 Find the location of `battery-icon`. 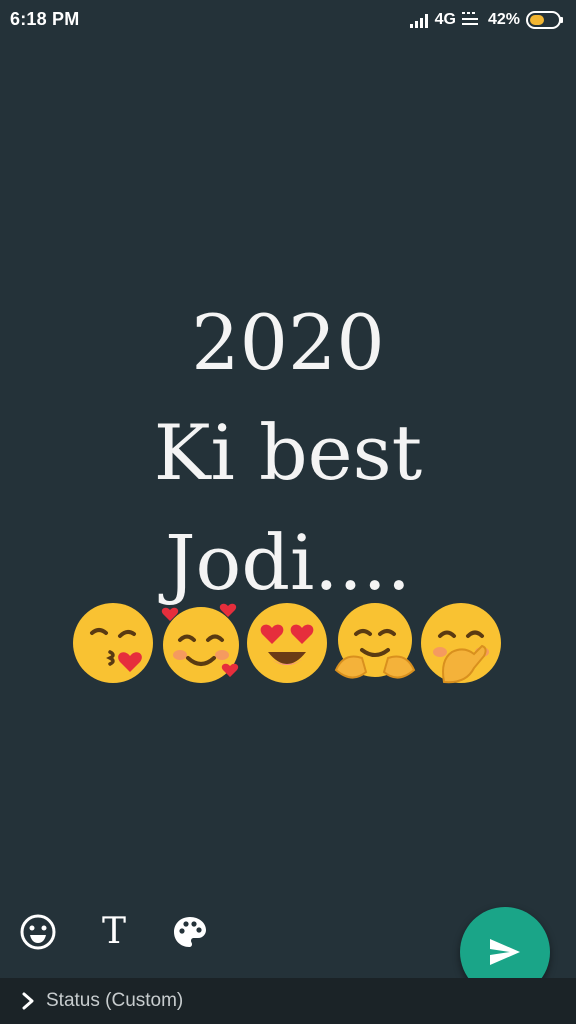

battery-icon is located at coordinates (544, 20).